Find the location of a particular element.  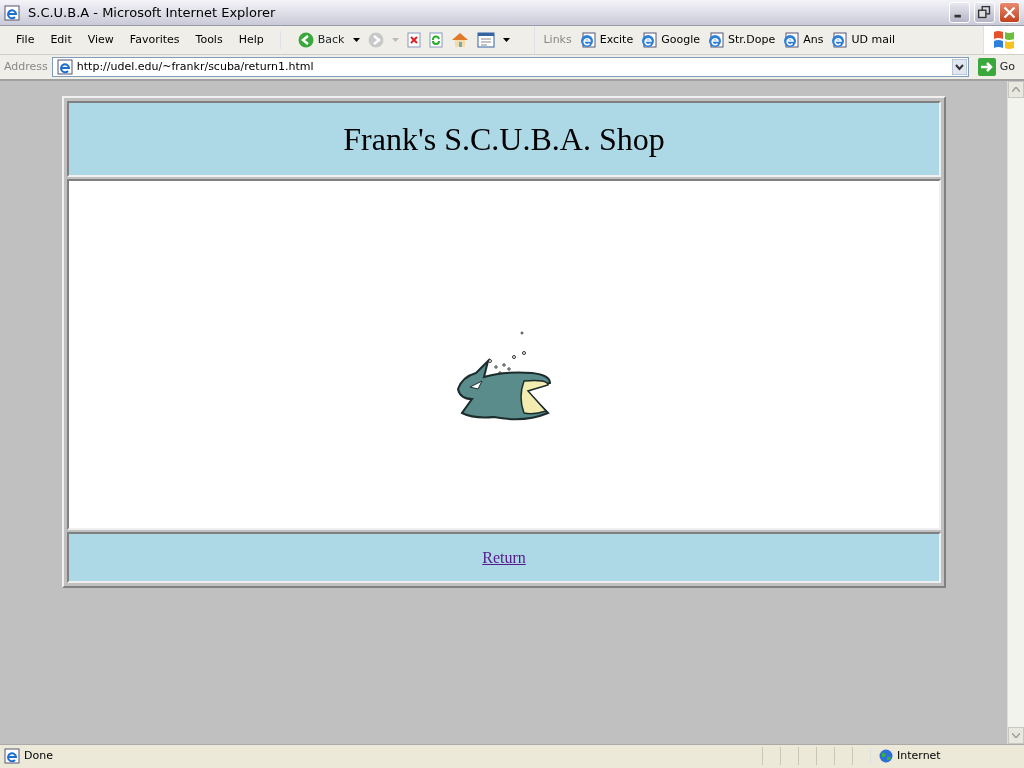

go-button: Go is located at coordinates (996, 67).